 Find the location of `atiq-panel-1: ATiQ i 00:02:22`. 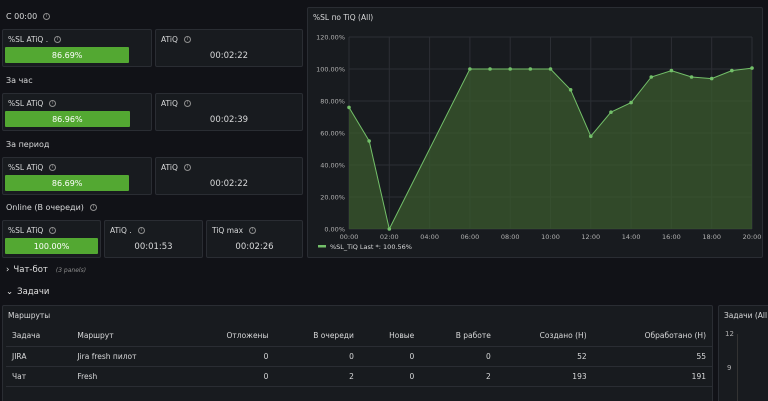

atiq-panel-1: ATiQ i 00:02:22 is located at coordinates (229, 48).